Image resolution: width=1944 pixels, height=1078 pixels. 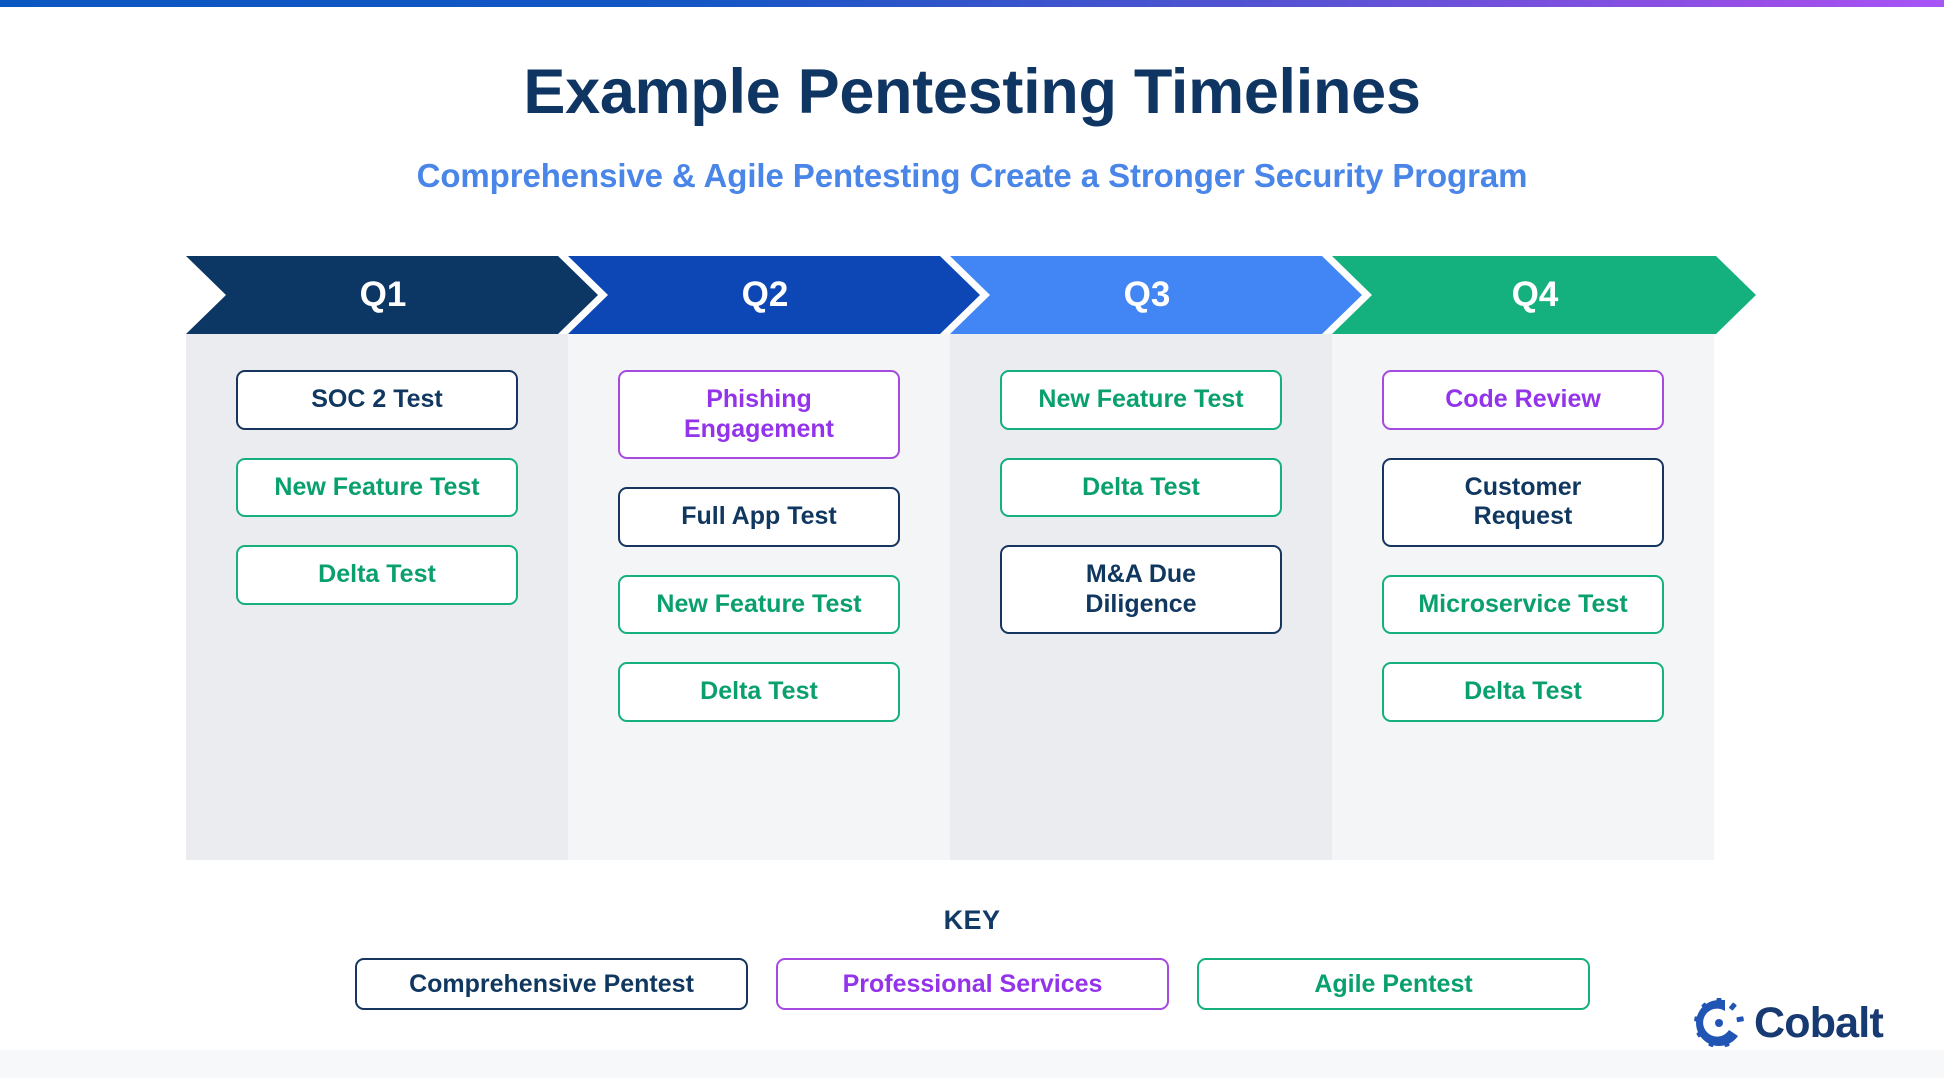 What do you see at coordinates (1141, 589) in the screenshot?
I see `engagement-card: M&A Due Diligence` at bounding box center [1141, 589].